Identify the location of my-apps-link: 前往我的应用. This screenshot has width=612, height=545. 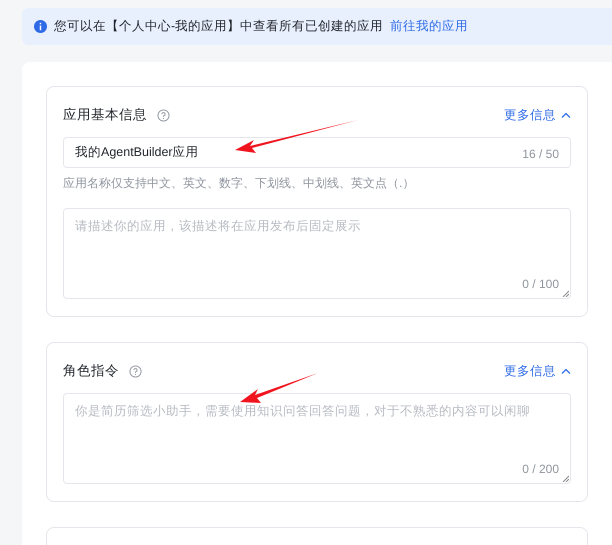
(429, 26).